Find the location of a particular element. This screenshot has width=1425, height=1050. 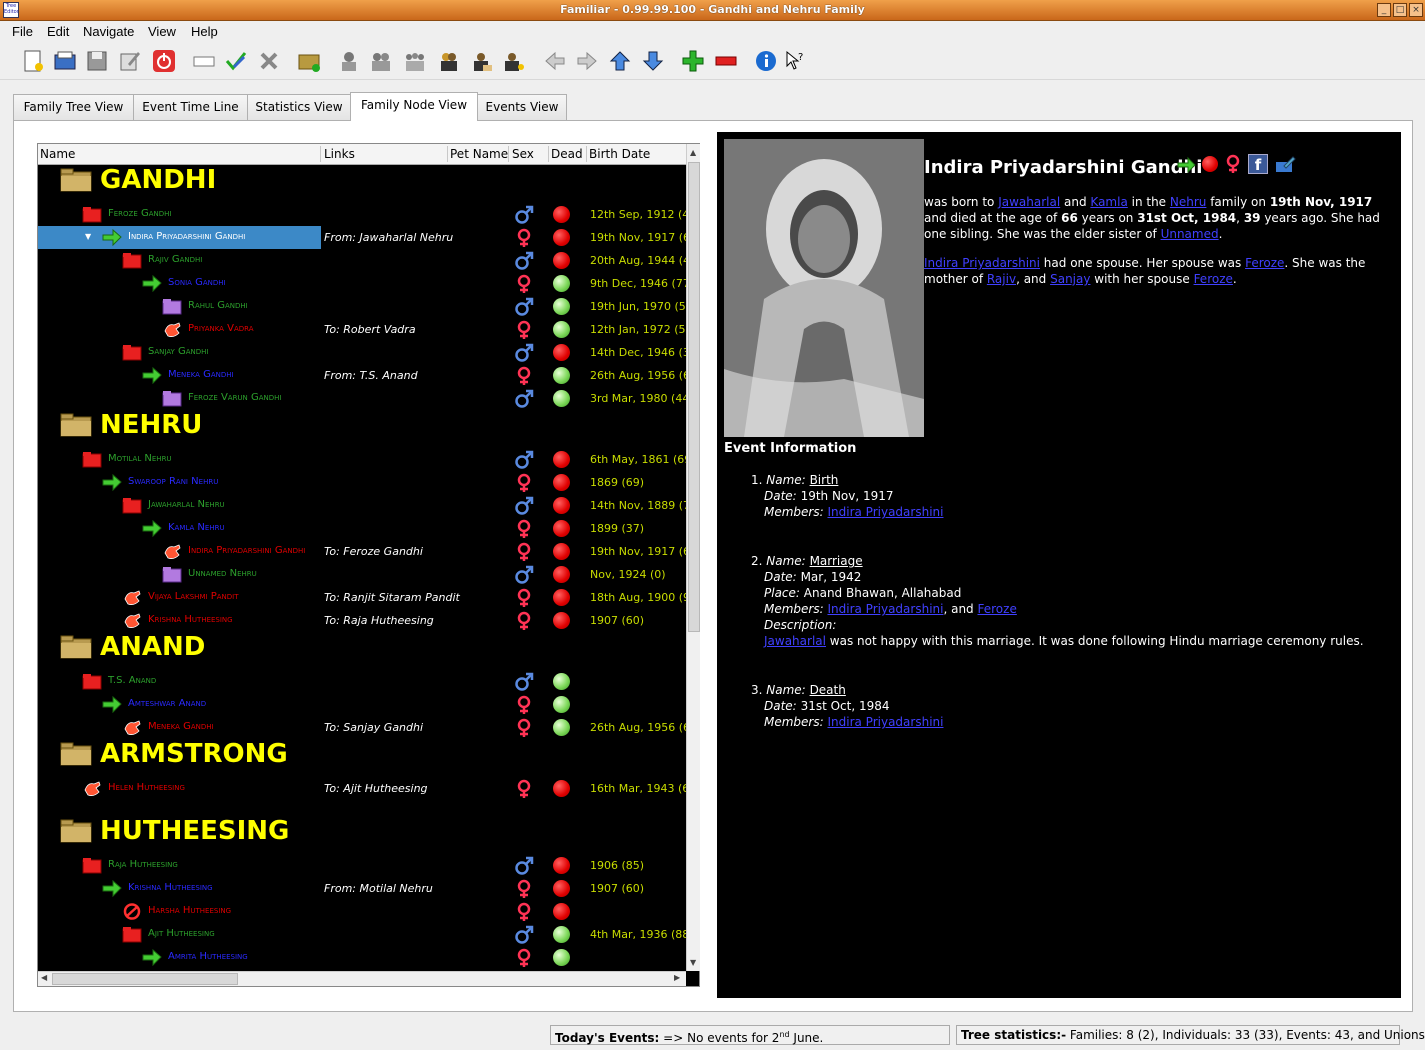

tab-family-tree-view: Family Tree View is located at coordinates (73, 107).